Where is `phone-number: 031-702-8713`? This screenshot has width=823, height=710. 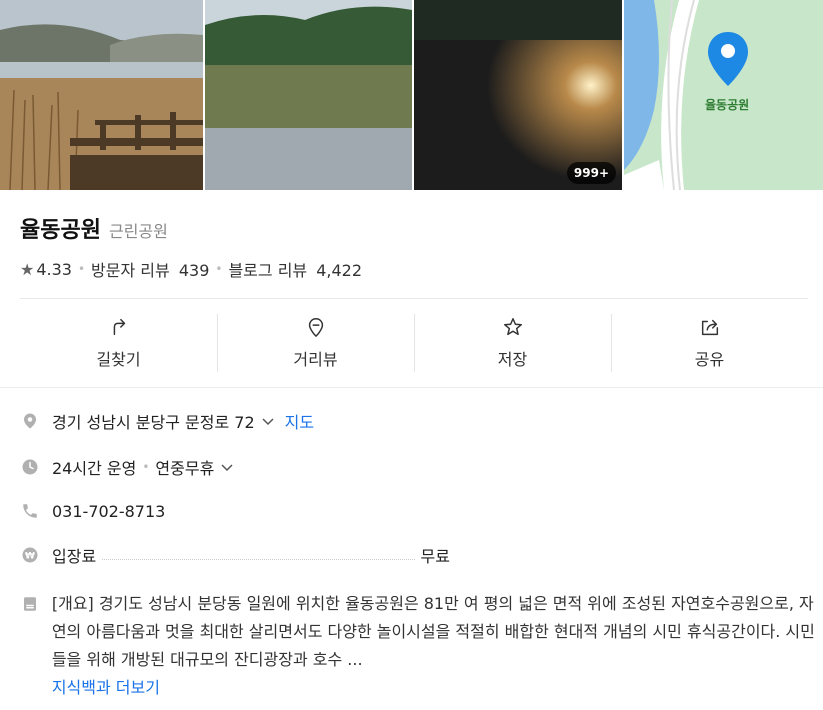
phone-number: 031-702-8713 is located at coordinates (108, 511).